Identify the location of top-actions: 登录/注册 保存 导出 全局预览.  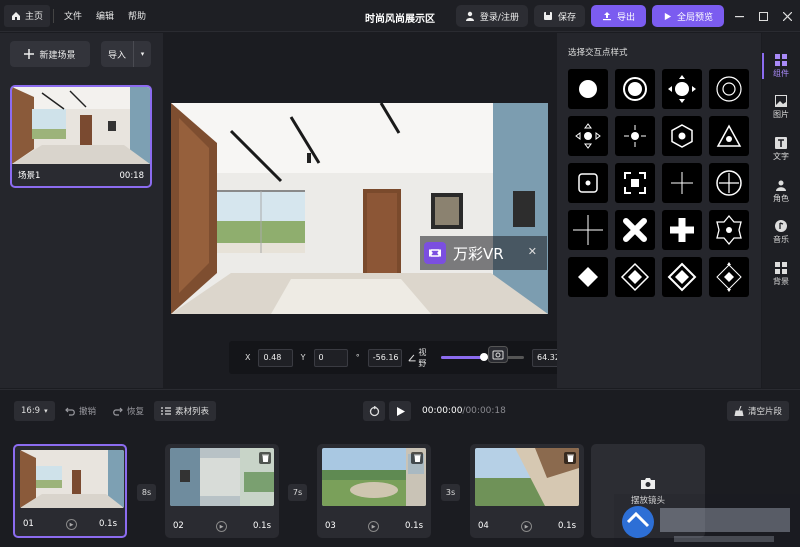
(625, 16).